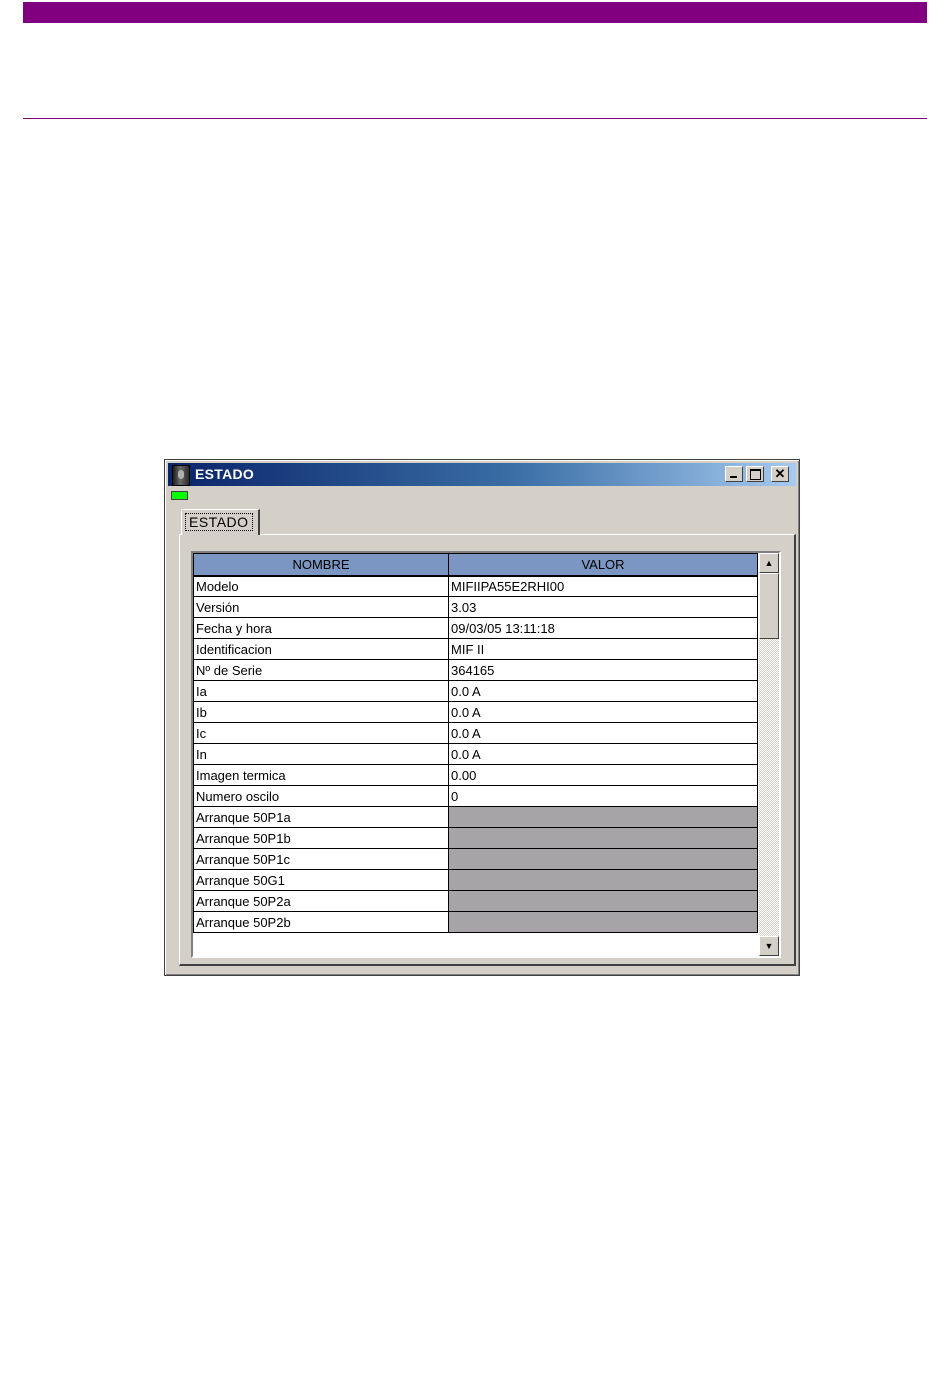 The image size is (950, 1397). What do you see at coordinates (321, 838) in the screenshot?
I see `row-name-cell: Arranque 50P1b` at bounding box center [321, 838].